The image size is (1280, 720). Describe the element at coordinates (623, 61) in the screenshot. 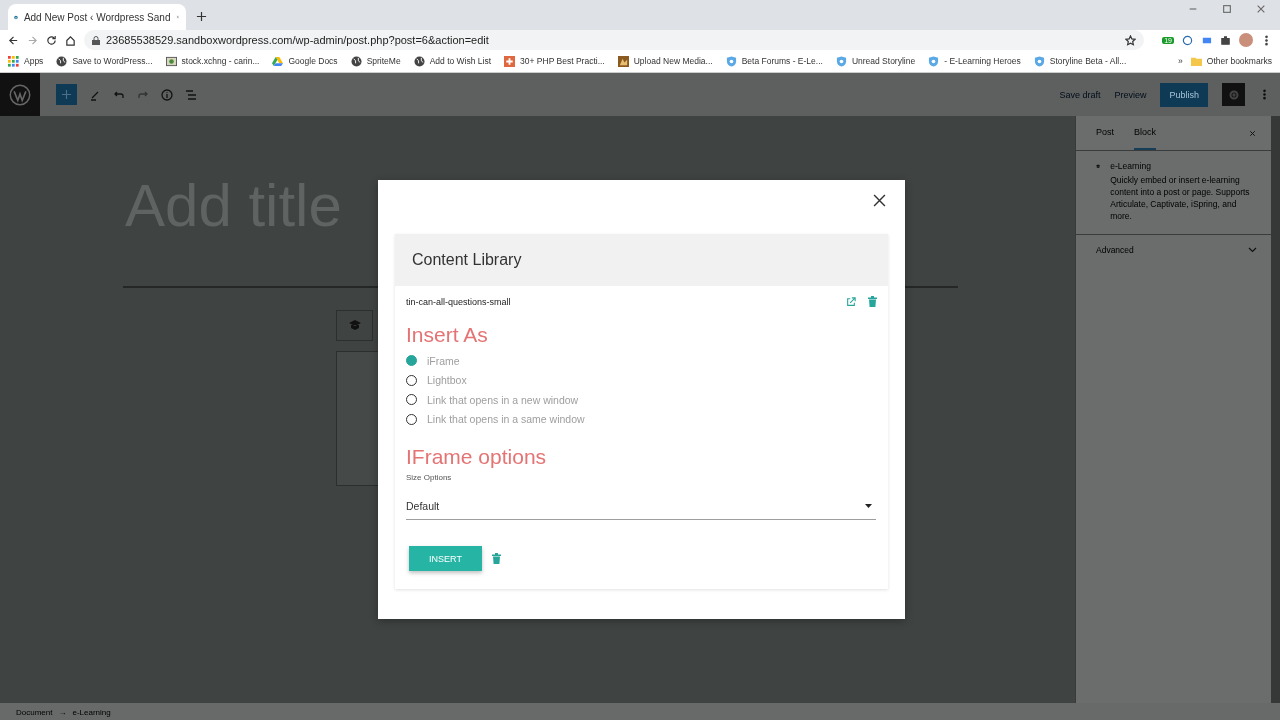

I see `photo-icon` at that location.